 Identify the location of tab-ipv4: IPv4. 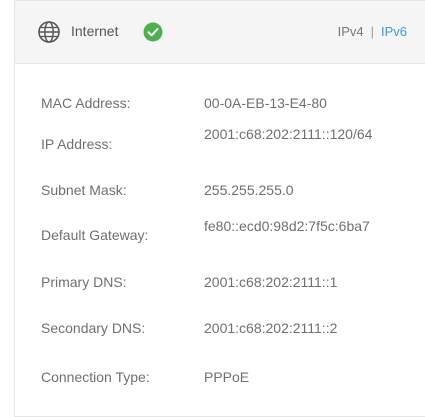
(351, 31).